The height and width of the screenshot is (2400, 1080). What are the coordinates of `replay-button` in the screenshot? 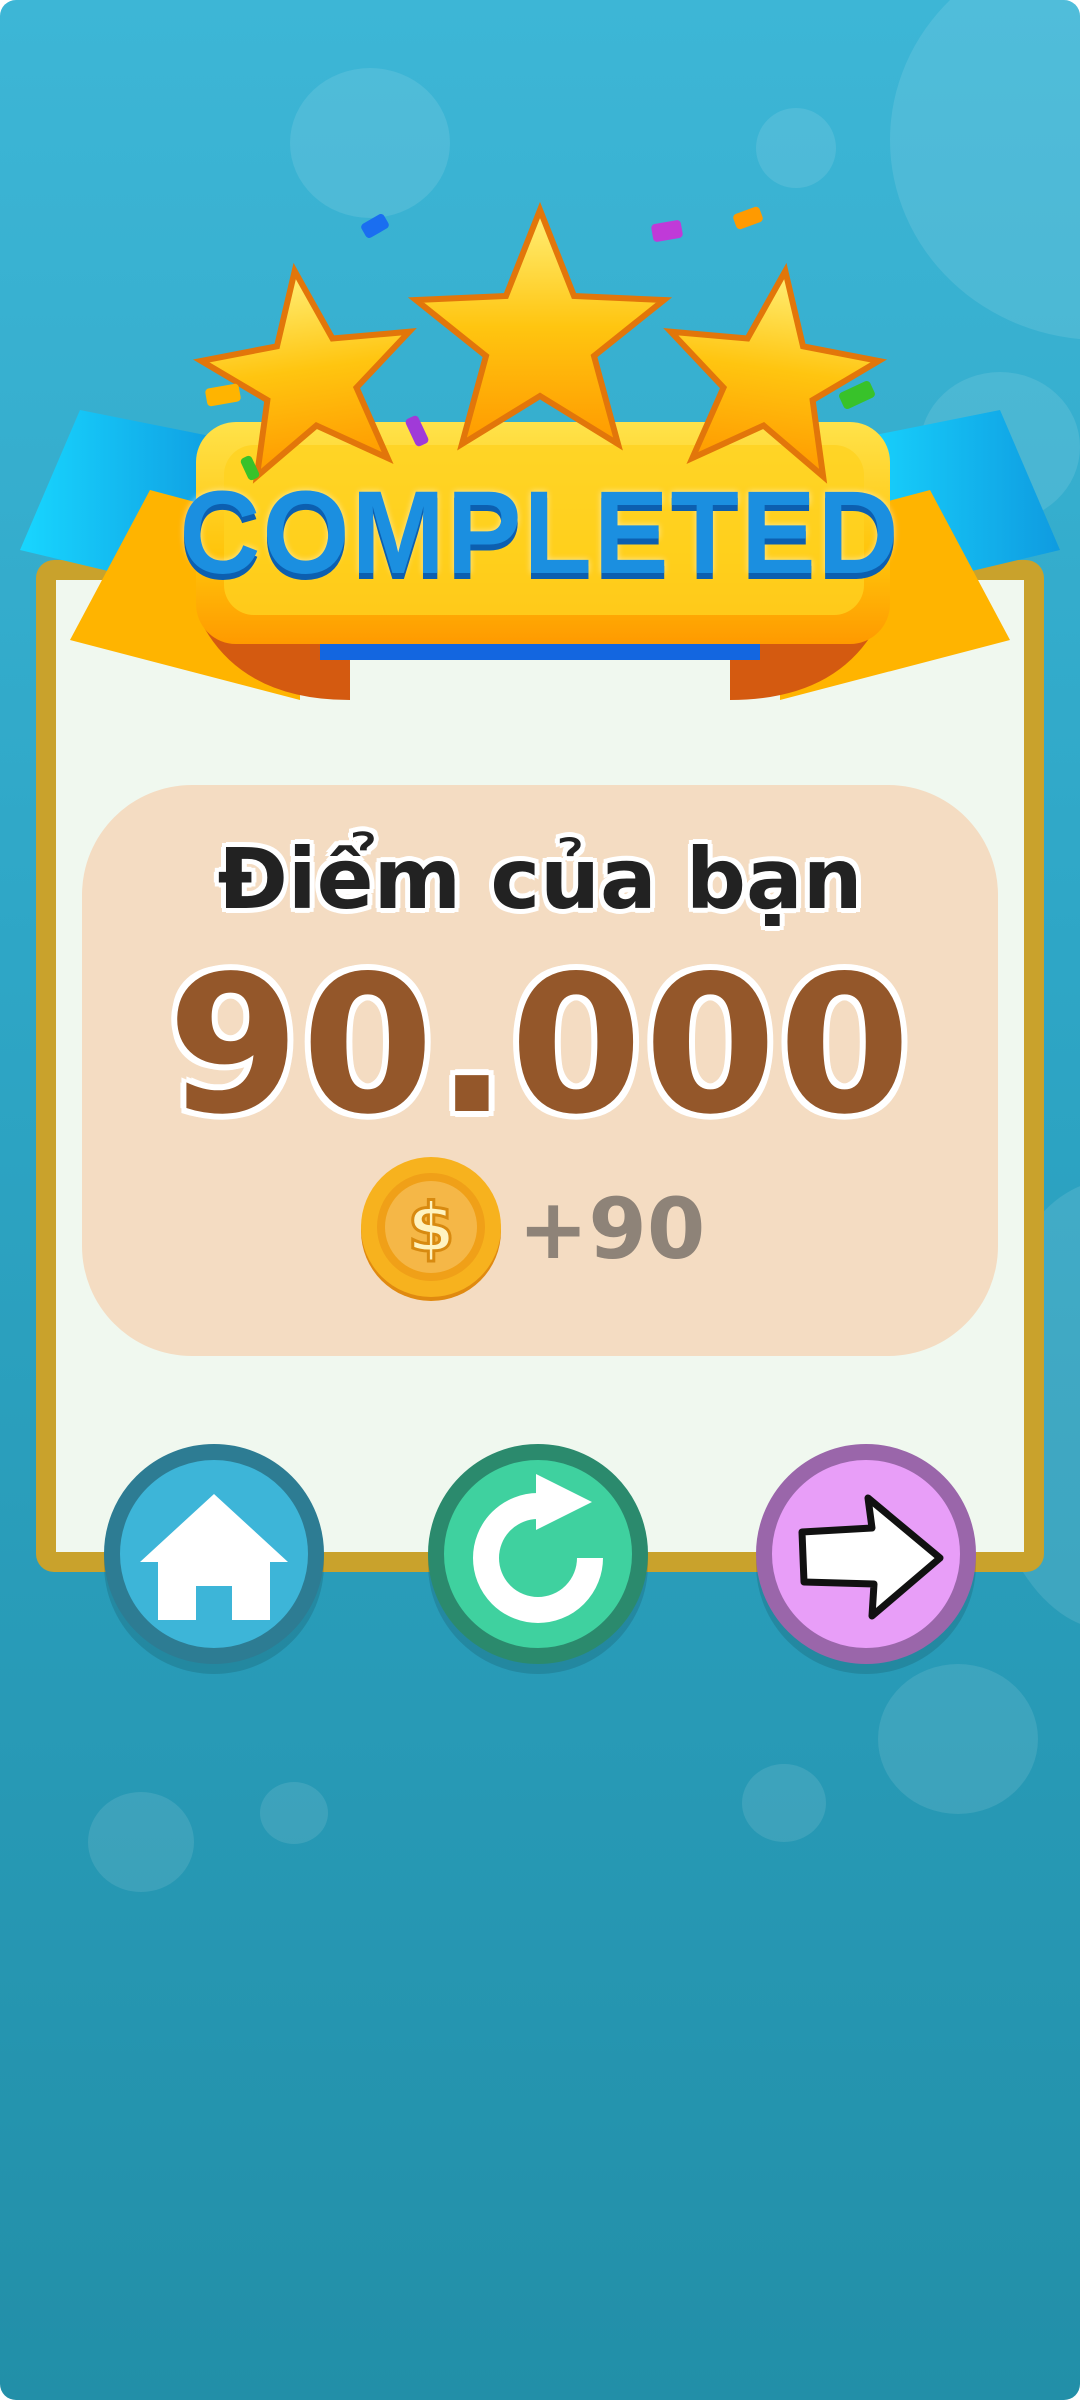 It's located at (538, 1554).